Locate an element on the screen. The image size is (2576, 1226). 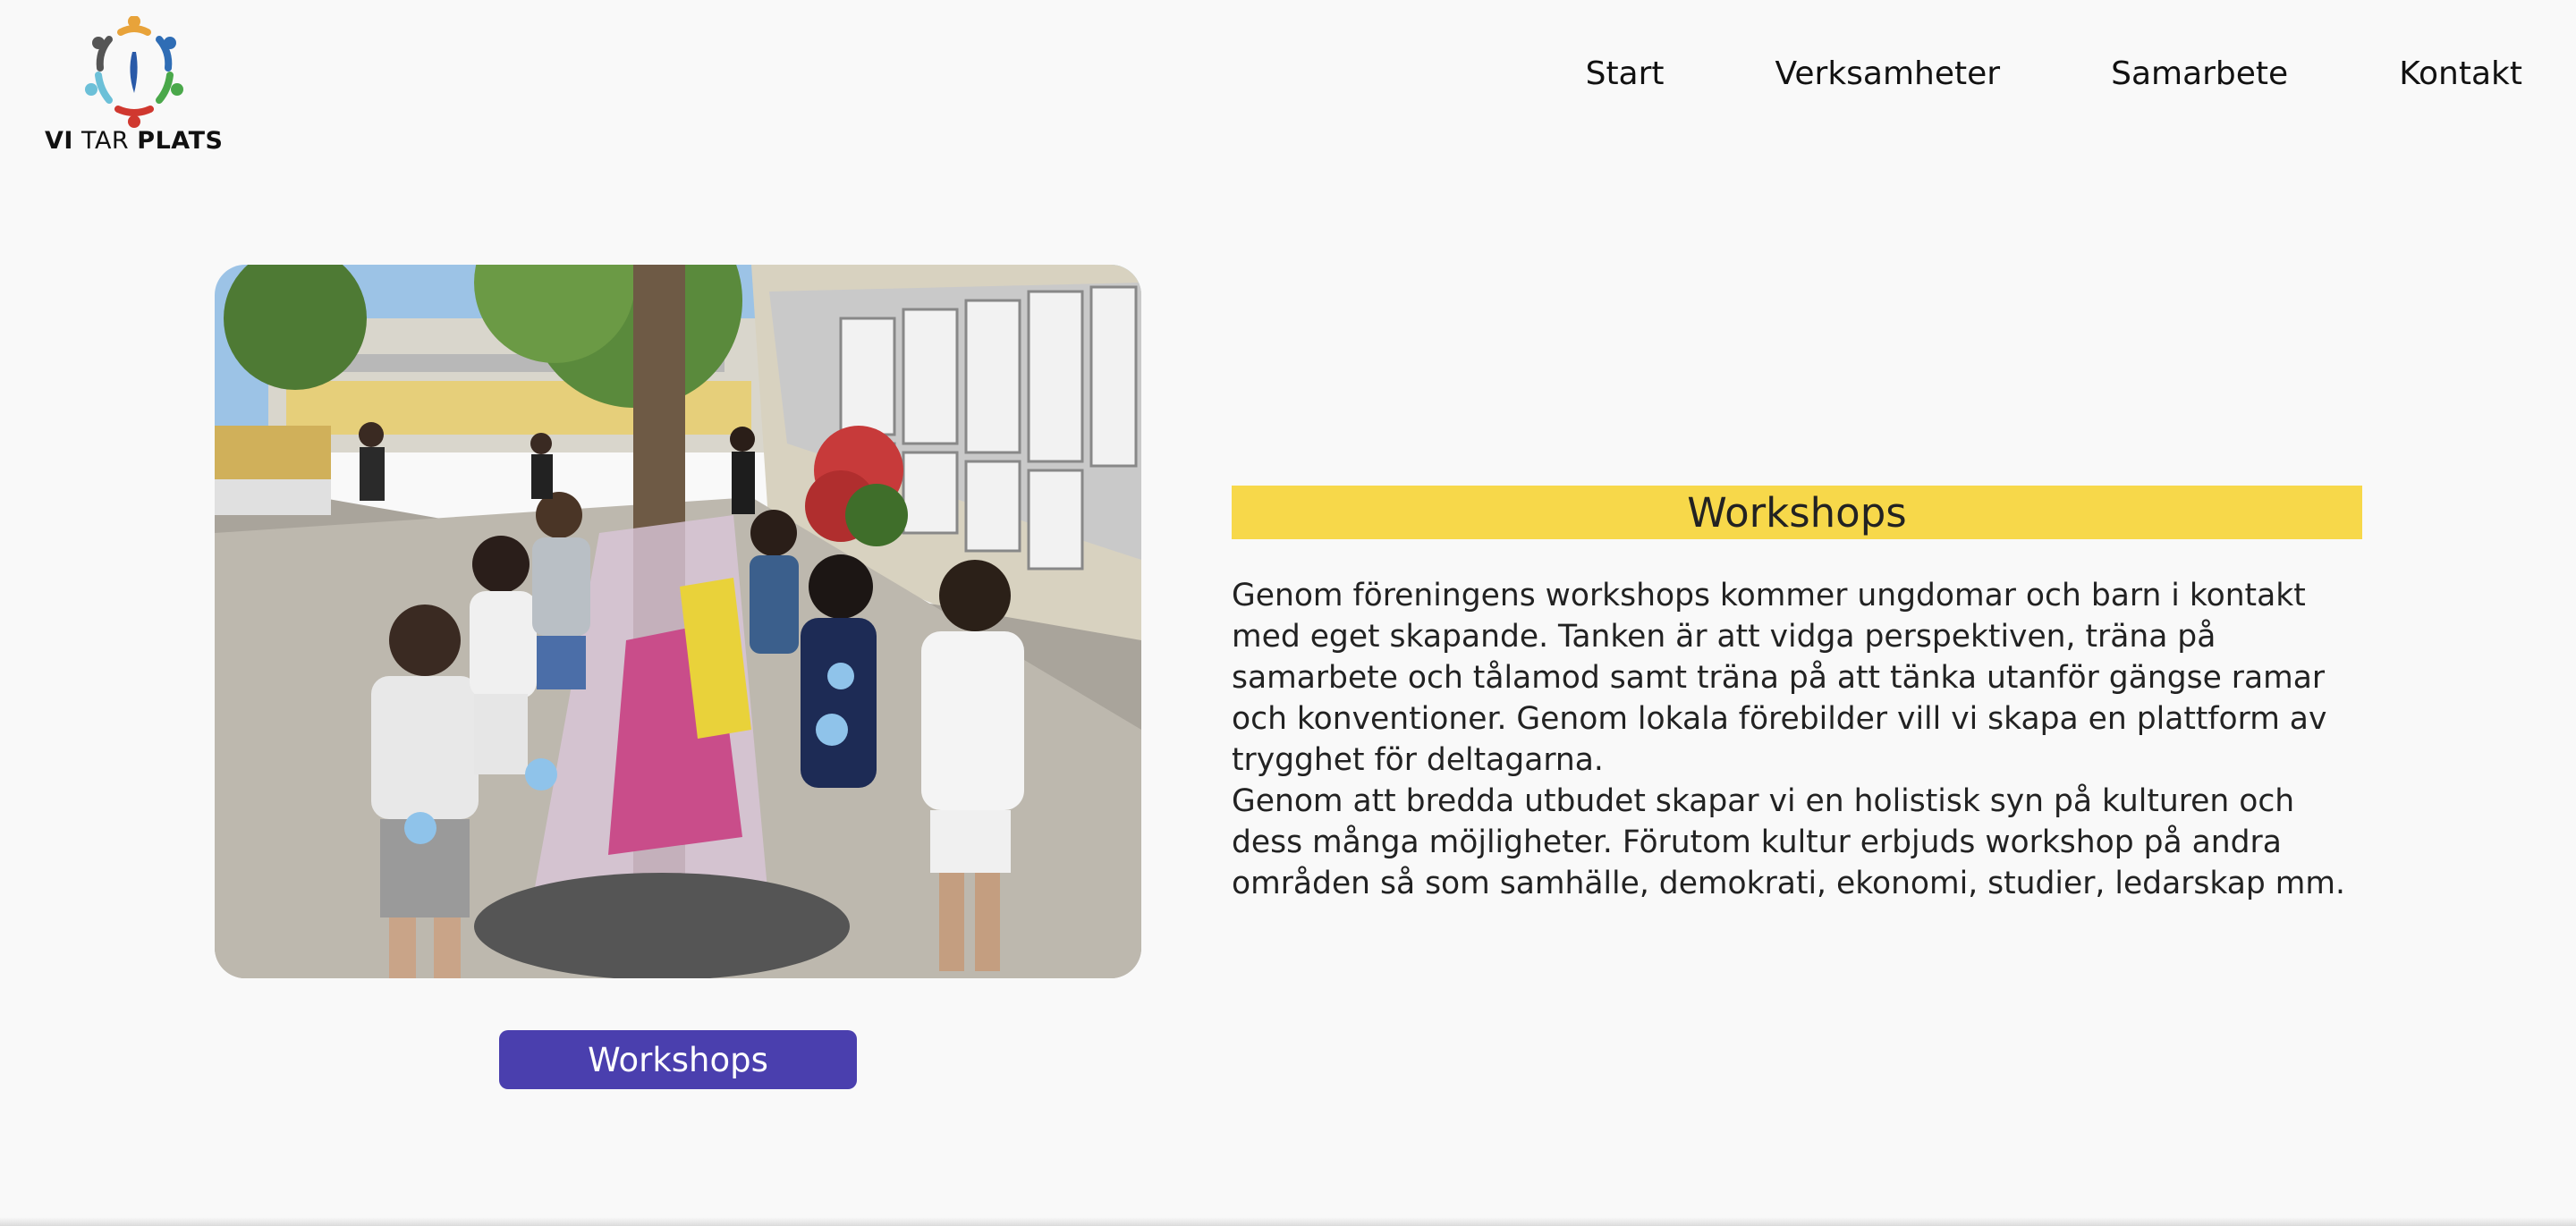
section-heading-bar: Workshops is located at coordinates (1797, 512).